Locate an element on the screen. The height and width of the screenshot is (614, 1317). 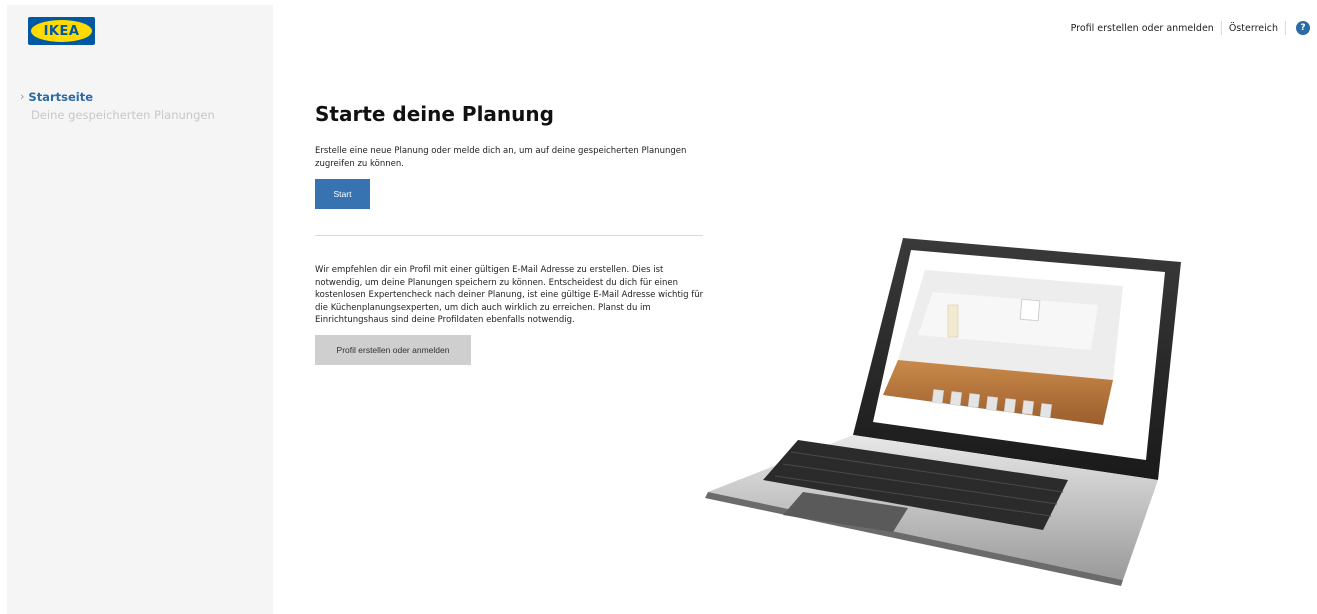
room-window is located at coordinates (1030, 310).